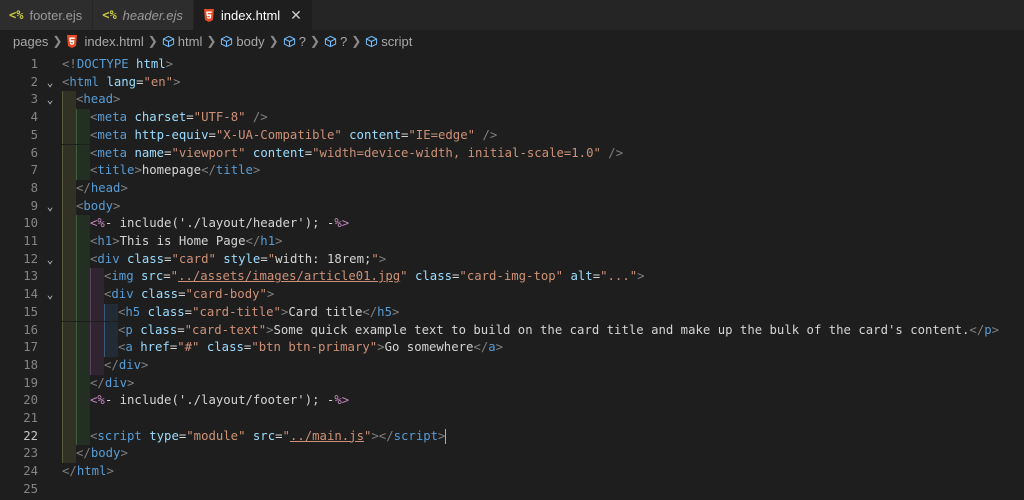 This screenshot has width=1024, height=500. Describe the element at coordinates (225, 329) in the screenshot. I see `code-token: "card-text"` at that location.